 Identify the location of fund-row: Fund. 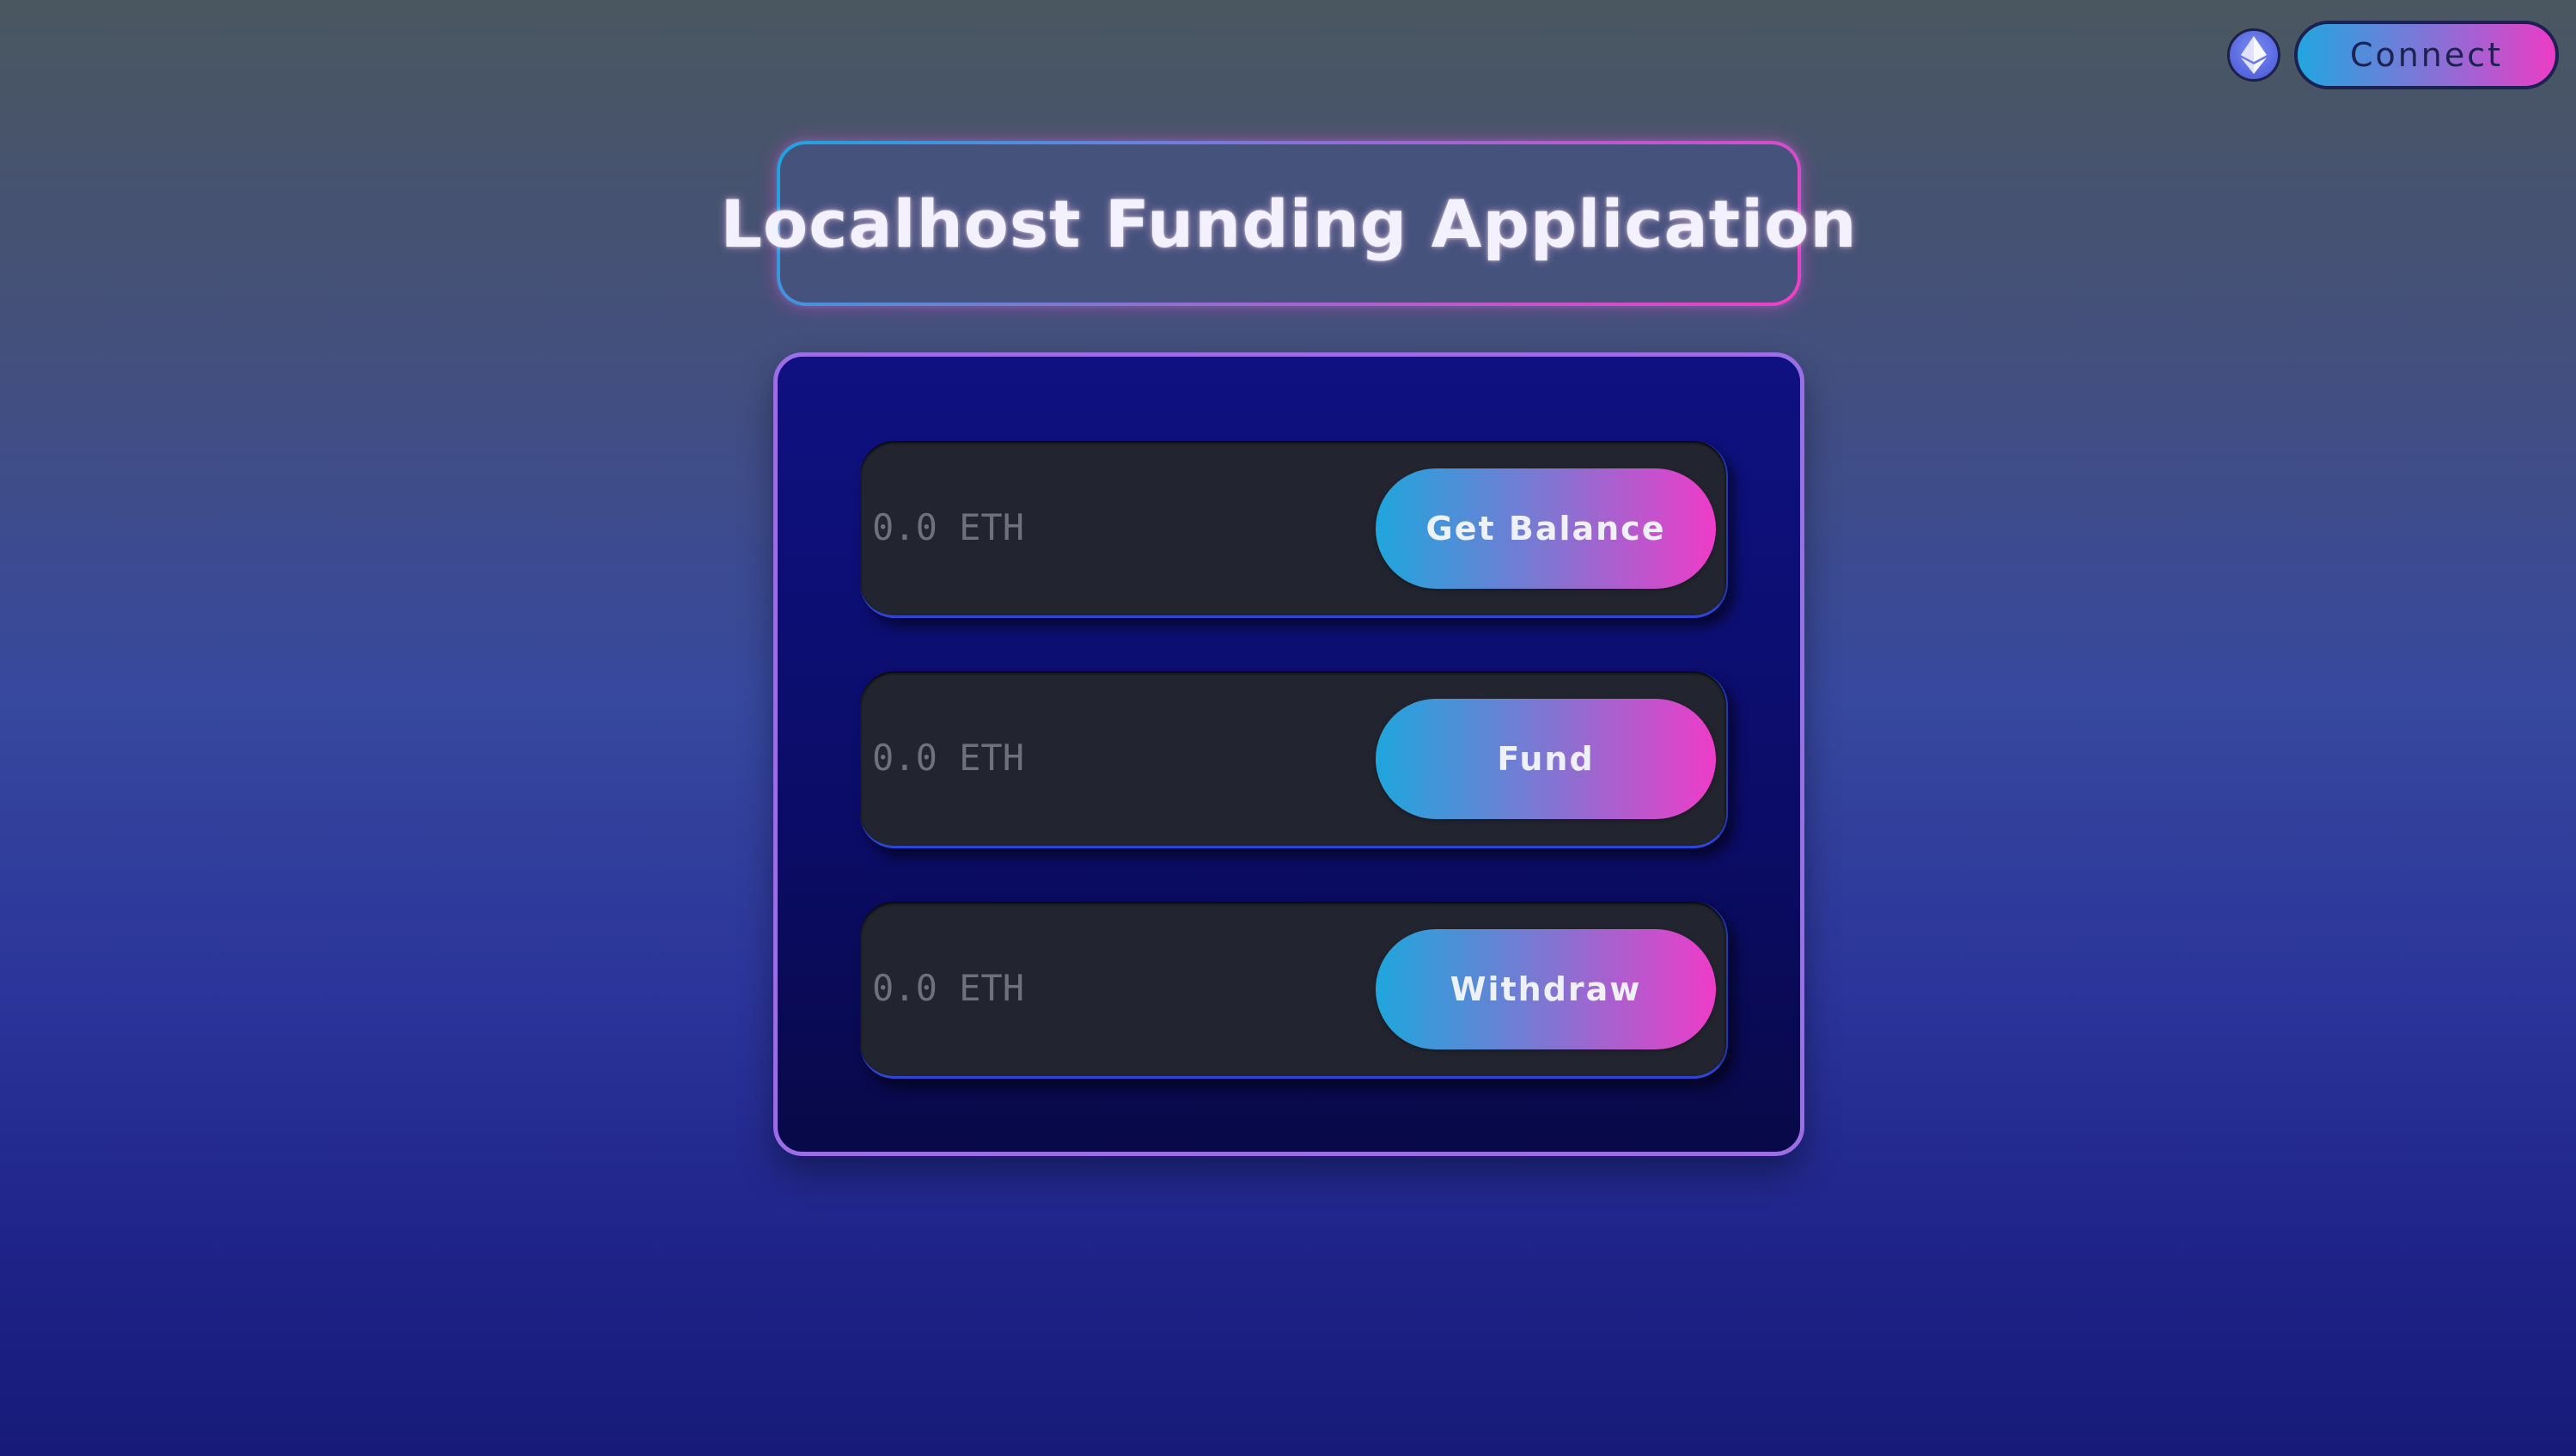
(1294, 760).